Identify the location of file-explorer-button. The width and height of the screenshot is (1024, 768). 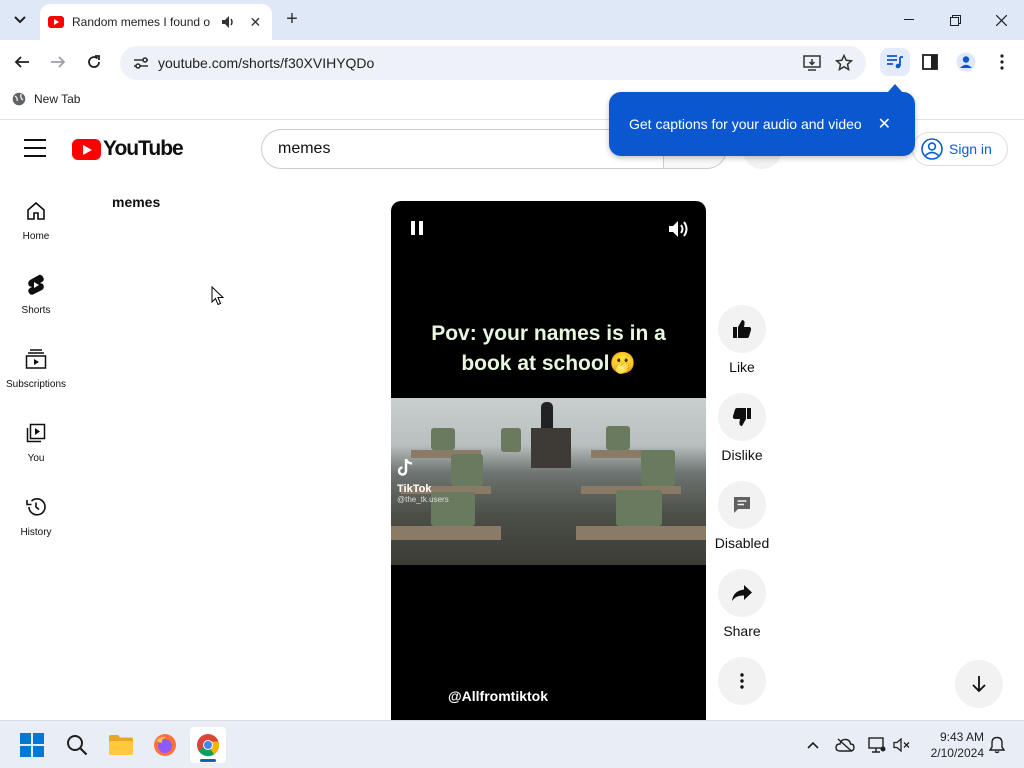
(121, 745).